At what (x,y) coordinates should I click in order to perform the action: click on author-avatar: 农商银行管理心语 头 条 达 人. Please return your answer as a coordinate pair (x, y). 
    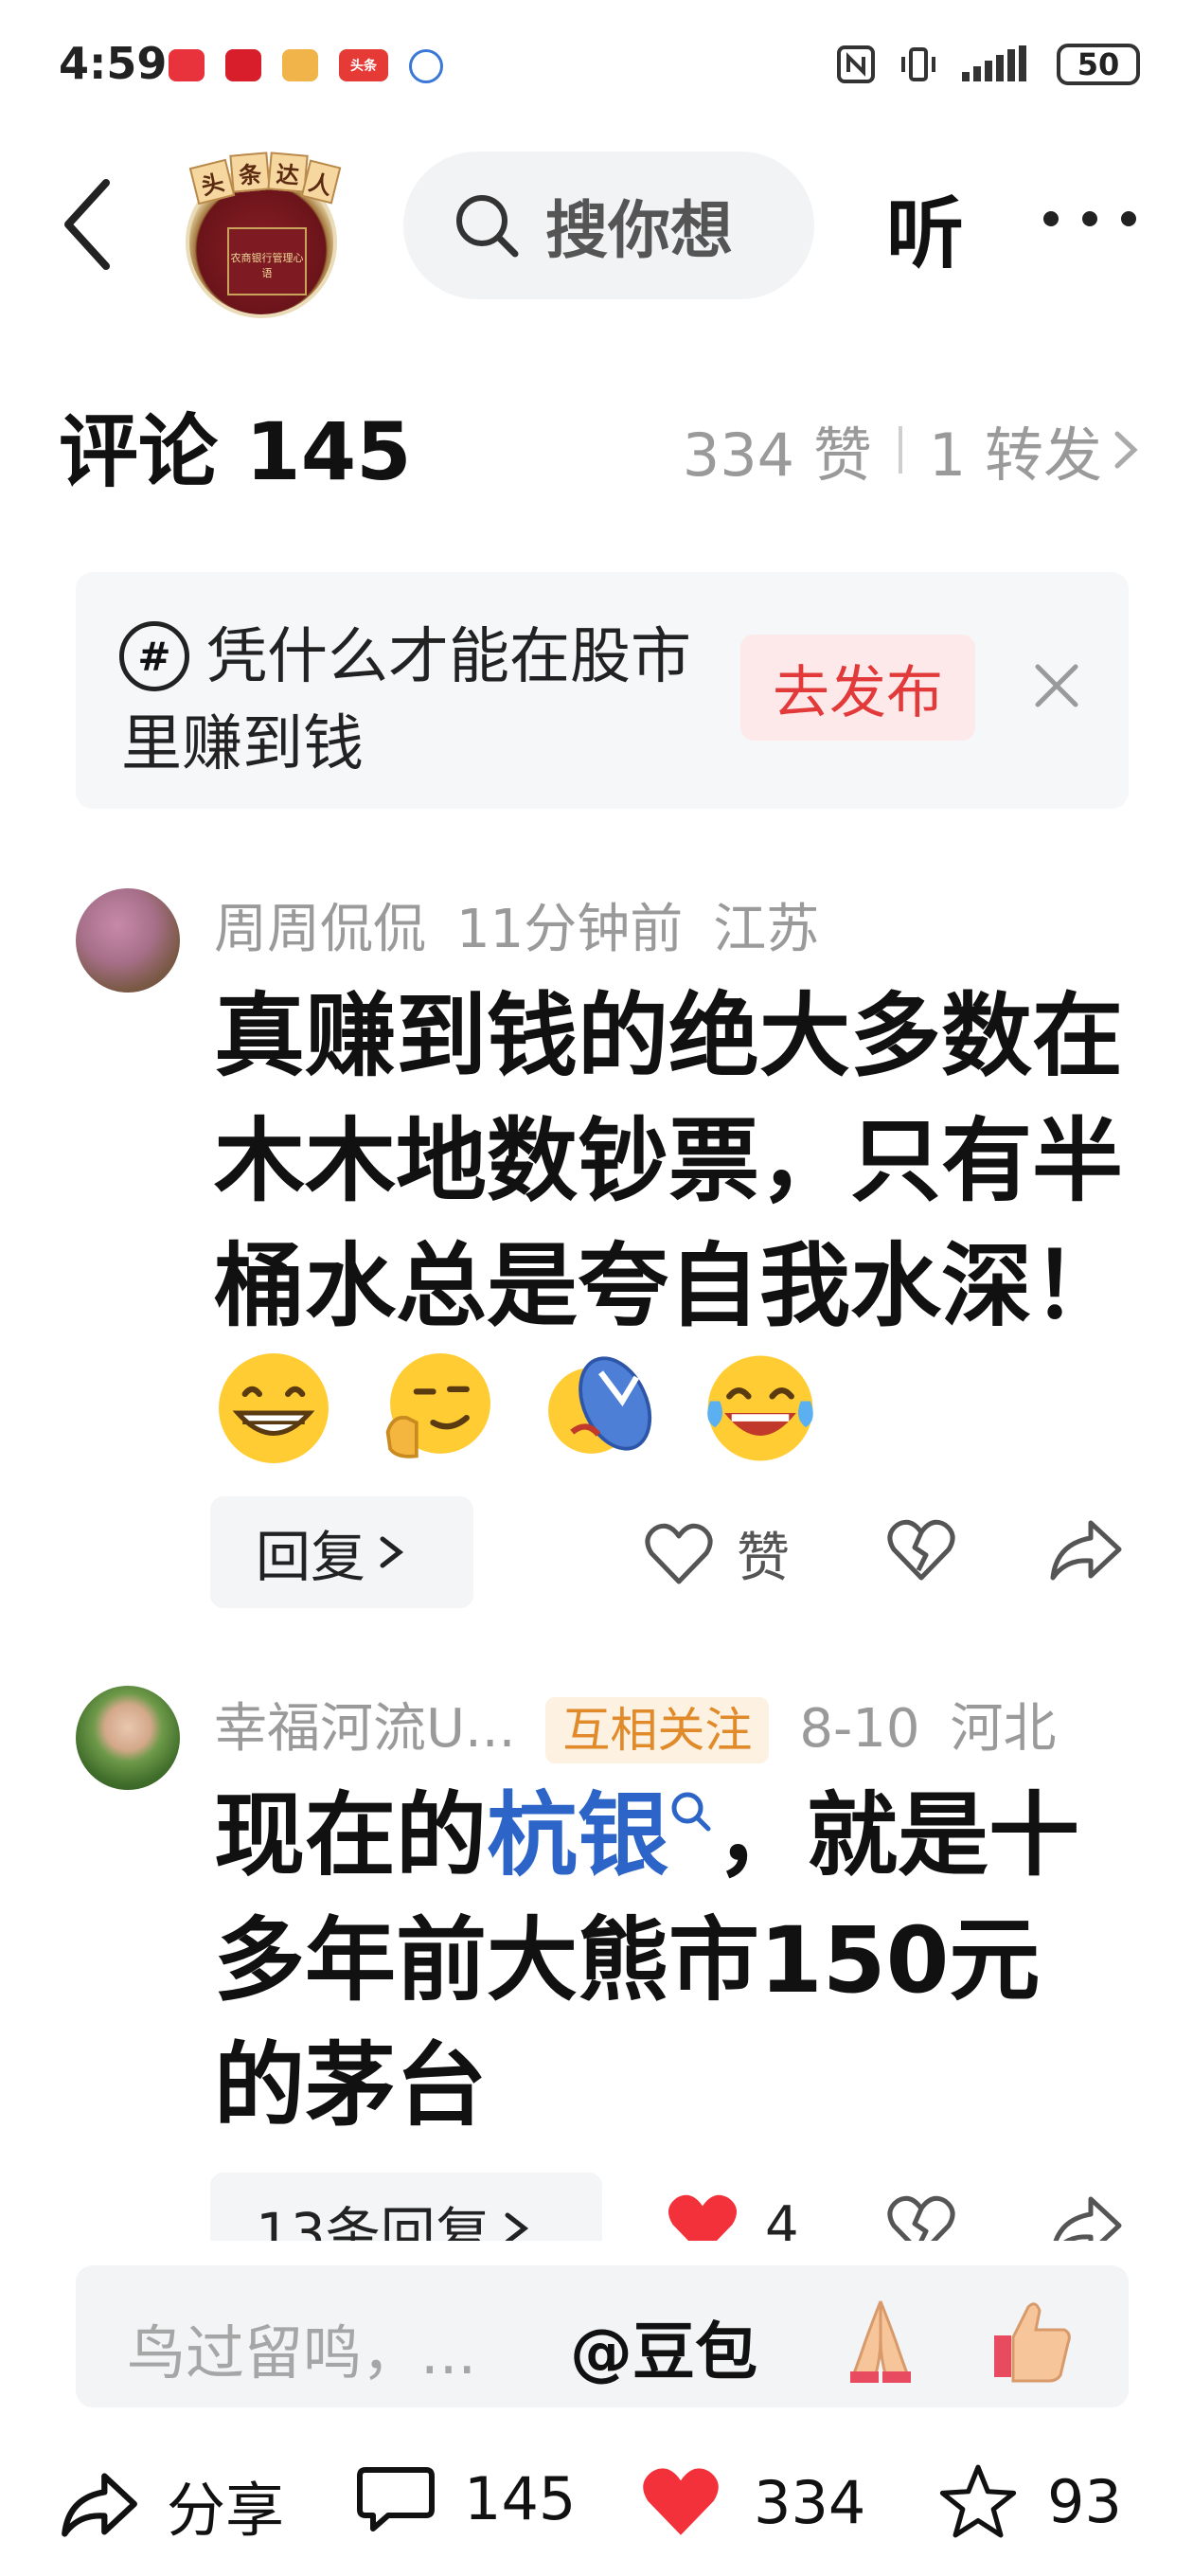
    Looking at the image, I should click on (262, 234).